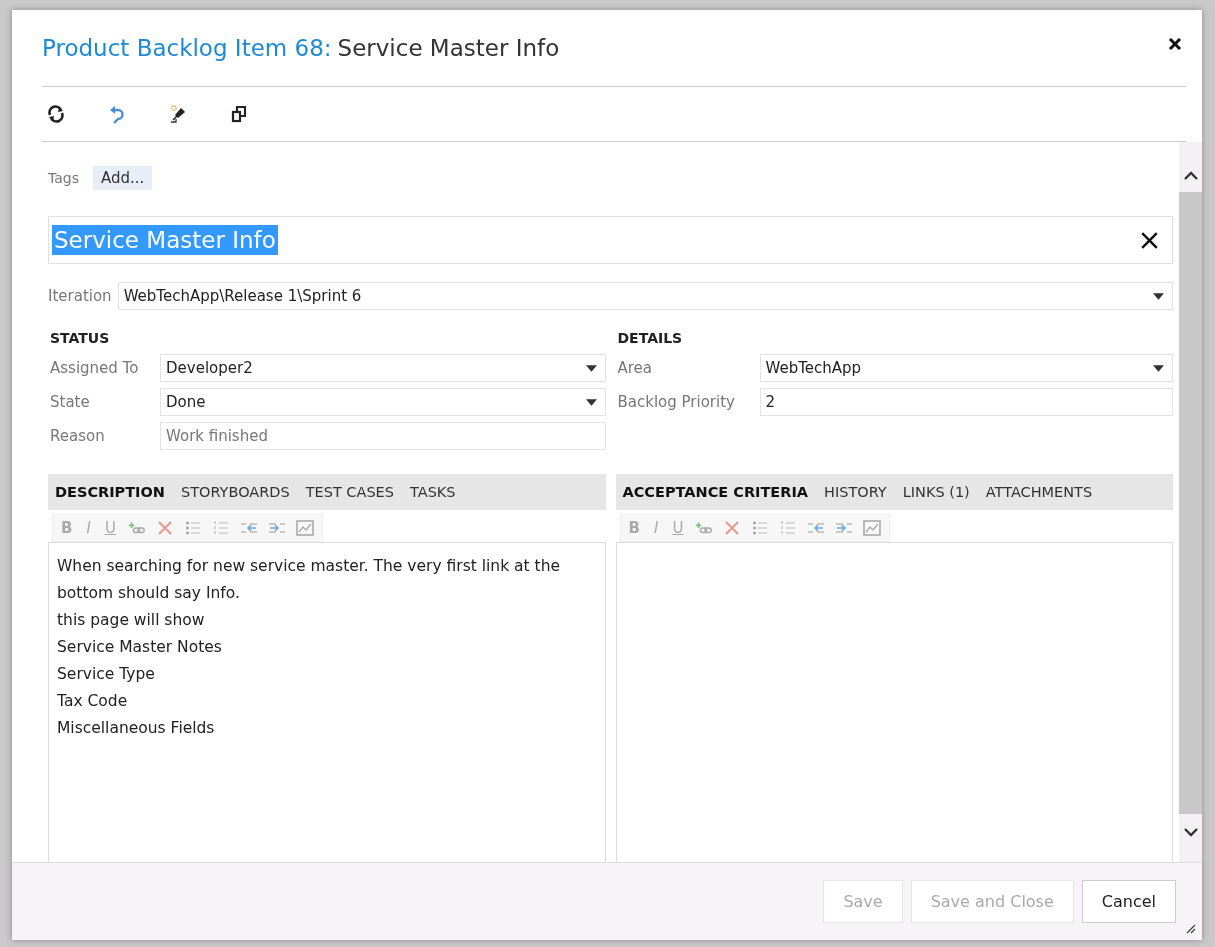 The image size is (1215, 947). I want to click on tab: TEST CASES, so click(349, 492).